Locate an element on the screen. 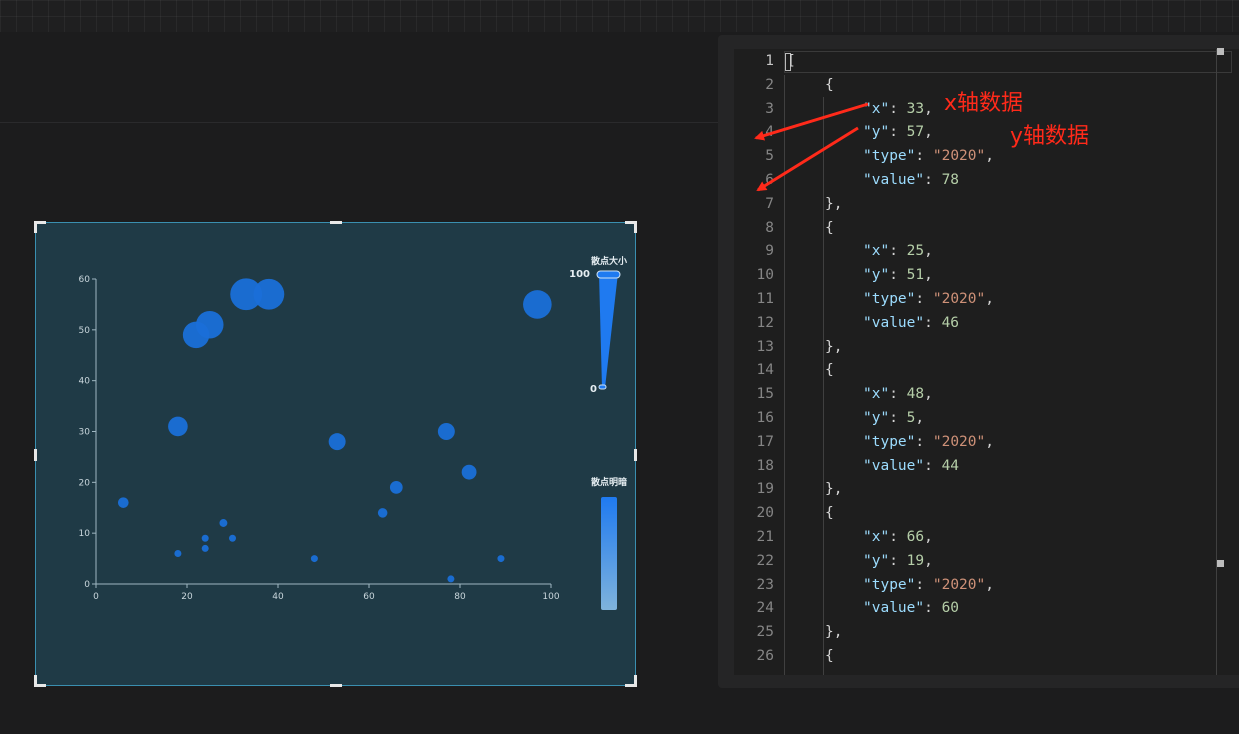 The height and width of the screenshot is (734, 1239). code-line: 24 "value": 60 is located at coordinates (986, 609).